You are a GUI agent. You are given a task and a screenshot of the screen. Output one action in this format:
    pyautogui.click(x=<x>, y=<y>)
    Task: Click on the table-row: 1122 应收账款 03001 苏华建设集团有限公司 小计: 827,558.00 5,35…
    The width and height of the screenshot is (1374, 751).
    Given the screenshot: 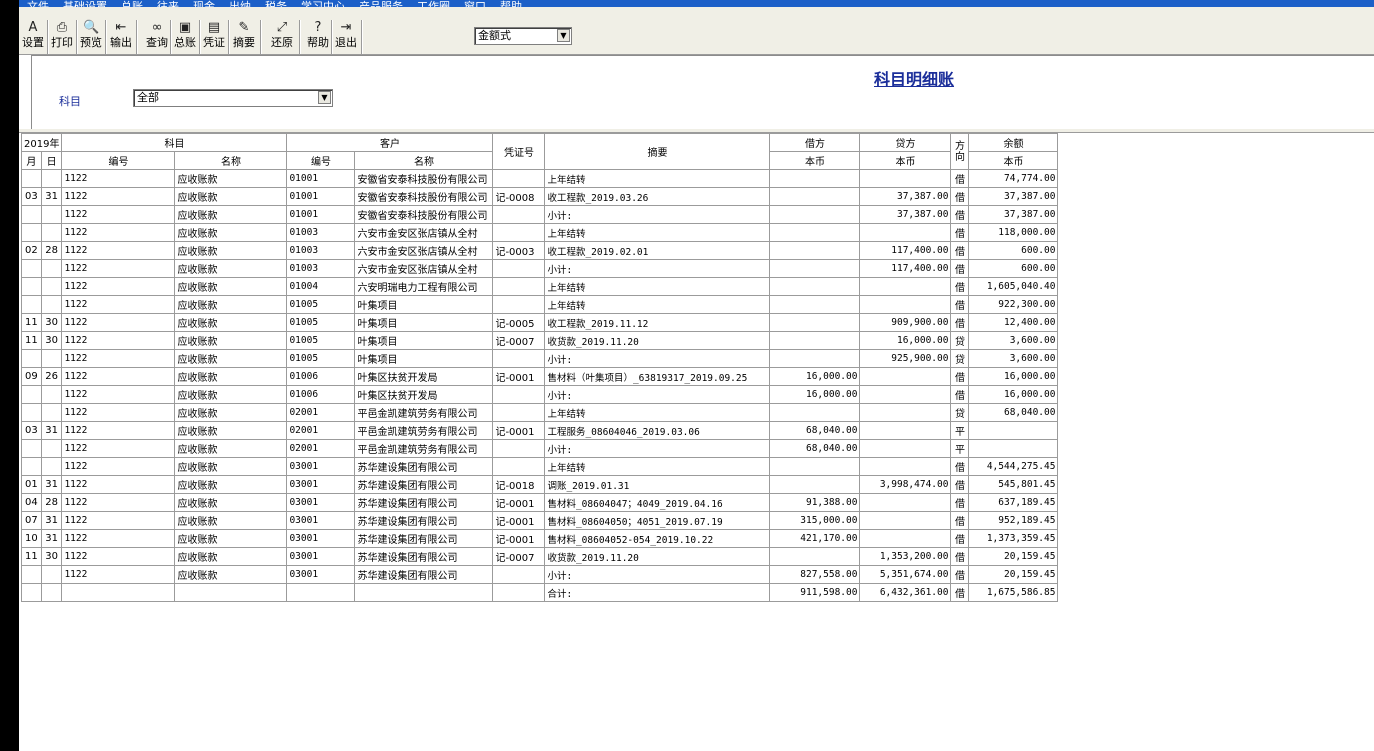 What is the action you would take?
    pyautogui.click(x=540, y=574)
    